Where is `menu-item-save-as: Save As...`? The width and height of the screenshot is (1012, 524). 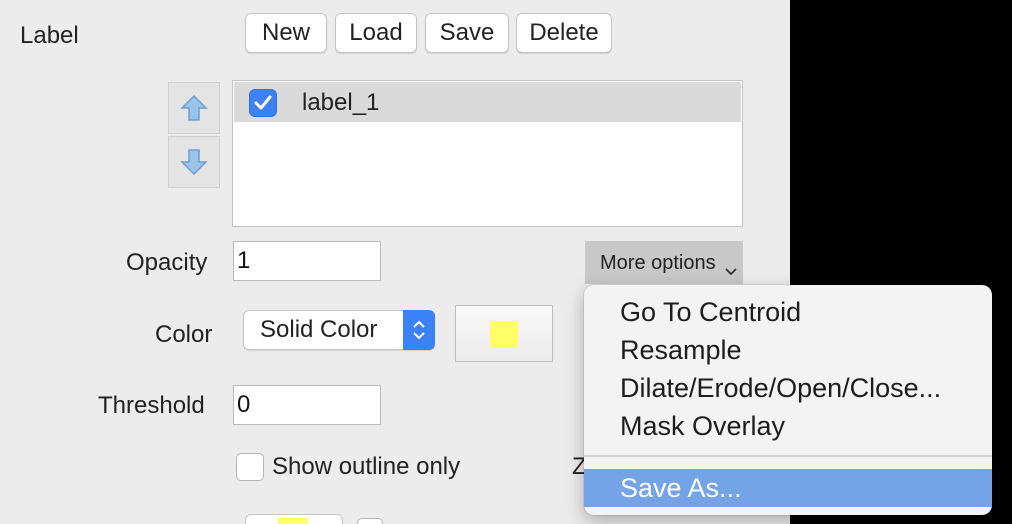
menu-item-save-as: Save As... is located at coordinates (788, 488).